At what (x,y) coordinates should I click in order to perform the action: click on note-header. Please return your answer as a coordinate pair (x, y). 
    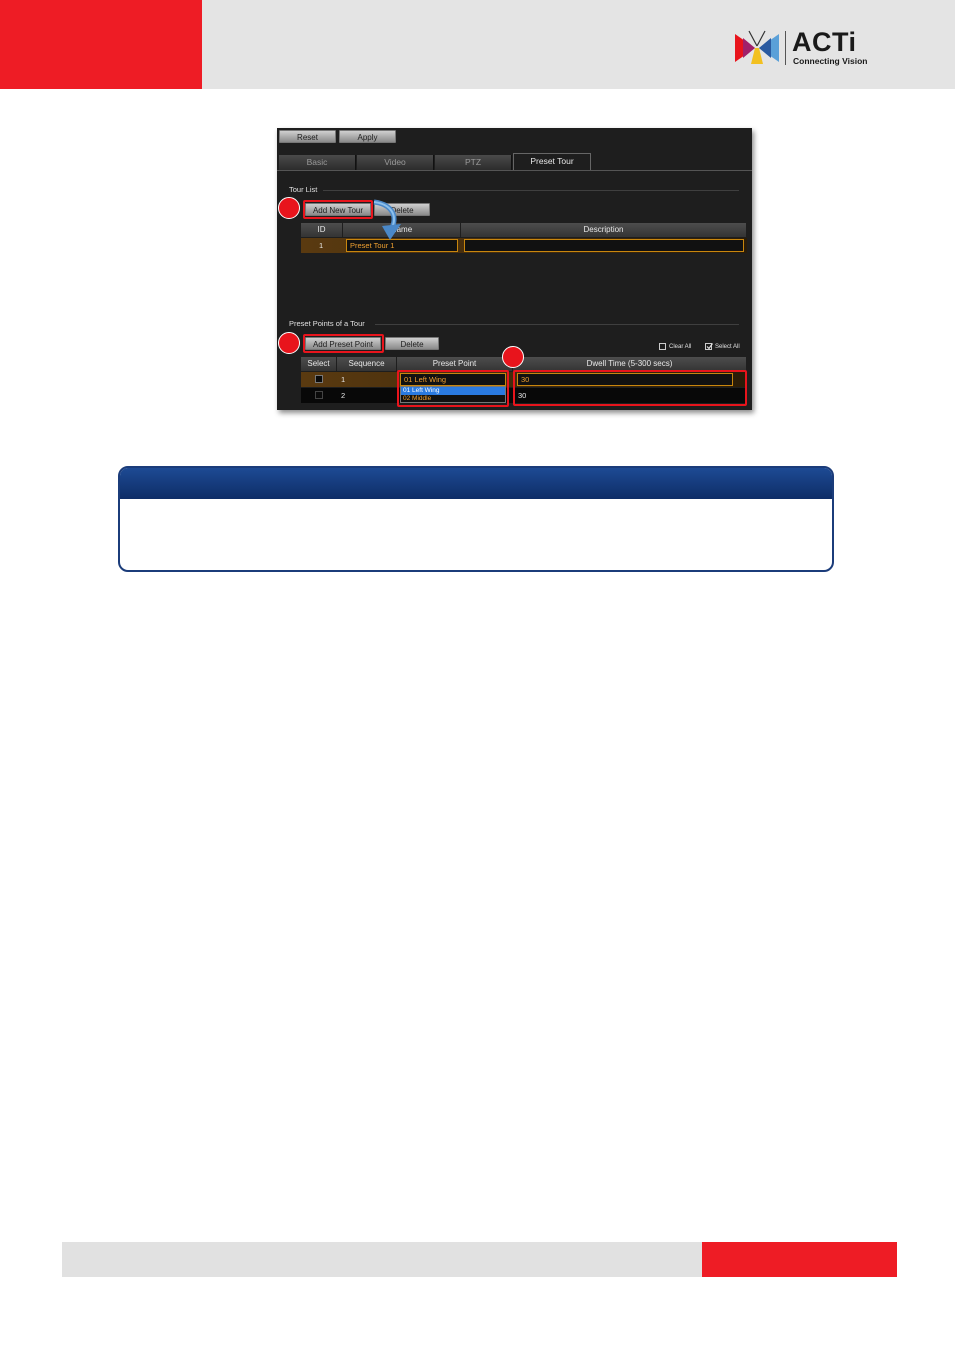
    Looking at the image, I should click on (476, 483).